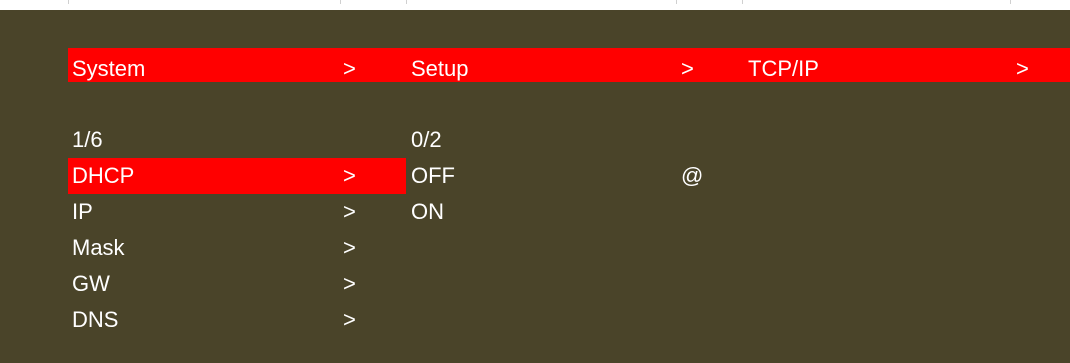 The image size is (1070, 363). Describe the element at coordinates (426, 139) in the screenshot. I see `submenu-page-indicator: 0/2` at that location.